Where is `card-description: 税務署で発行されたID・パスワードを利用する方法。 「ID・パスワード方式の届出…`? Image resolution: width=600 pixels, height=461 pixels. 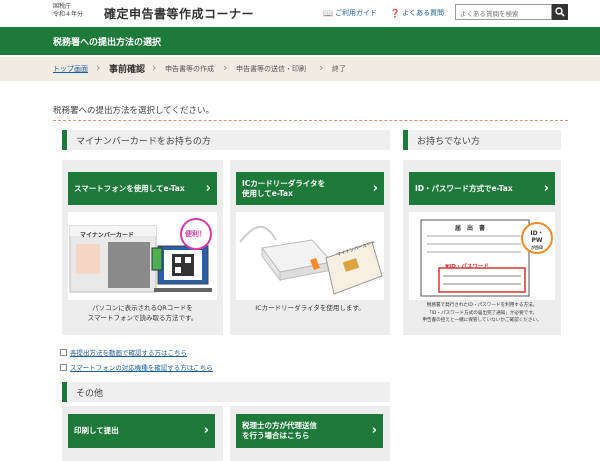 card-description: 税務署で発行されたID・パスワードを利用する方法。 「ID・パスワード方式の届出… is located at coordinates (482, 313).